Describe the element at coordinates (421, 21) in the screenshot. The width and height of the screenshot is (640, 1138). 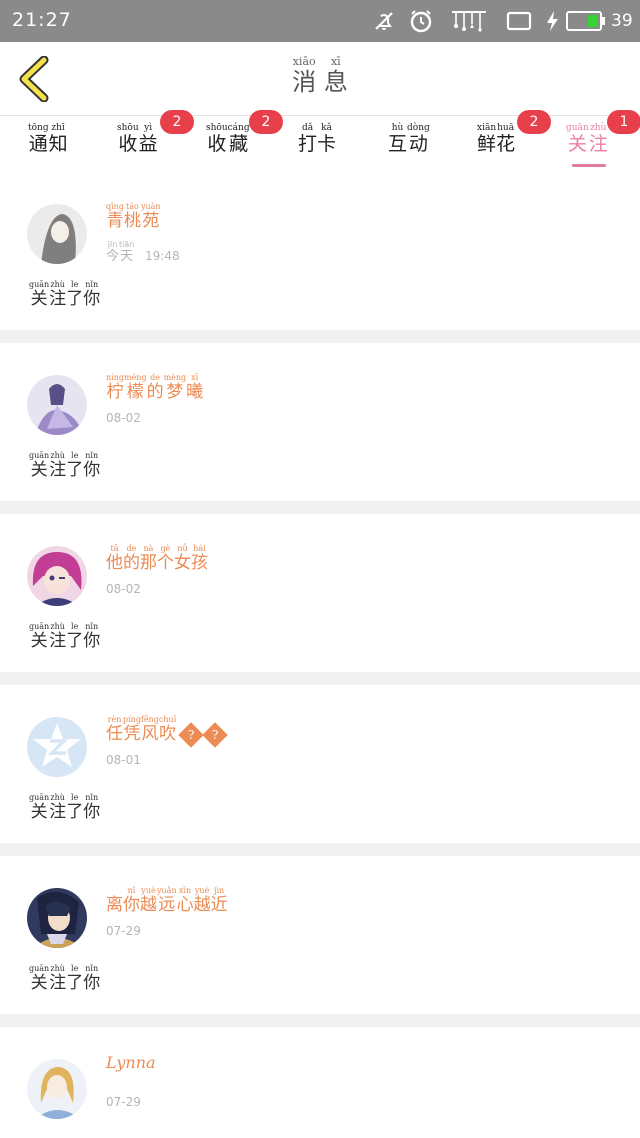
I see `alarm-icon` at that location.